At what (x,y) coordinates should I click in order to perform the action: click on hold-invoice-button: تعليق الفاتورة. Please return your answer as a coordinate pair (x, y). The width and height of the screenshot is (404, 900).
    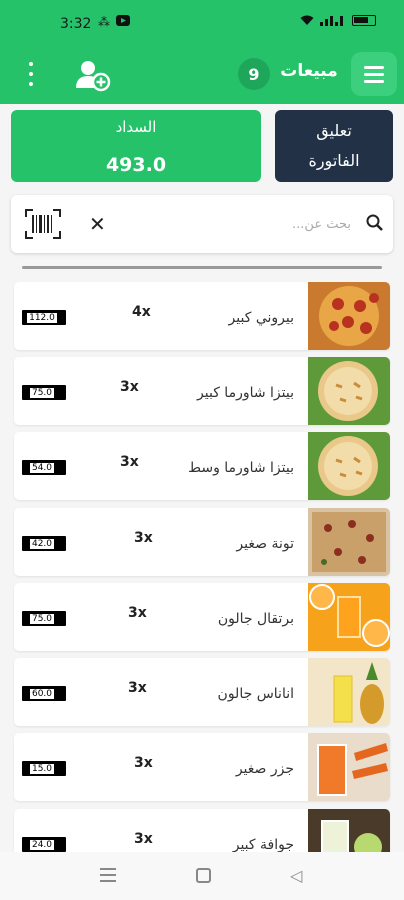
    Looking at the image, I should click on (334, 146).